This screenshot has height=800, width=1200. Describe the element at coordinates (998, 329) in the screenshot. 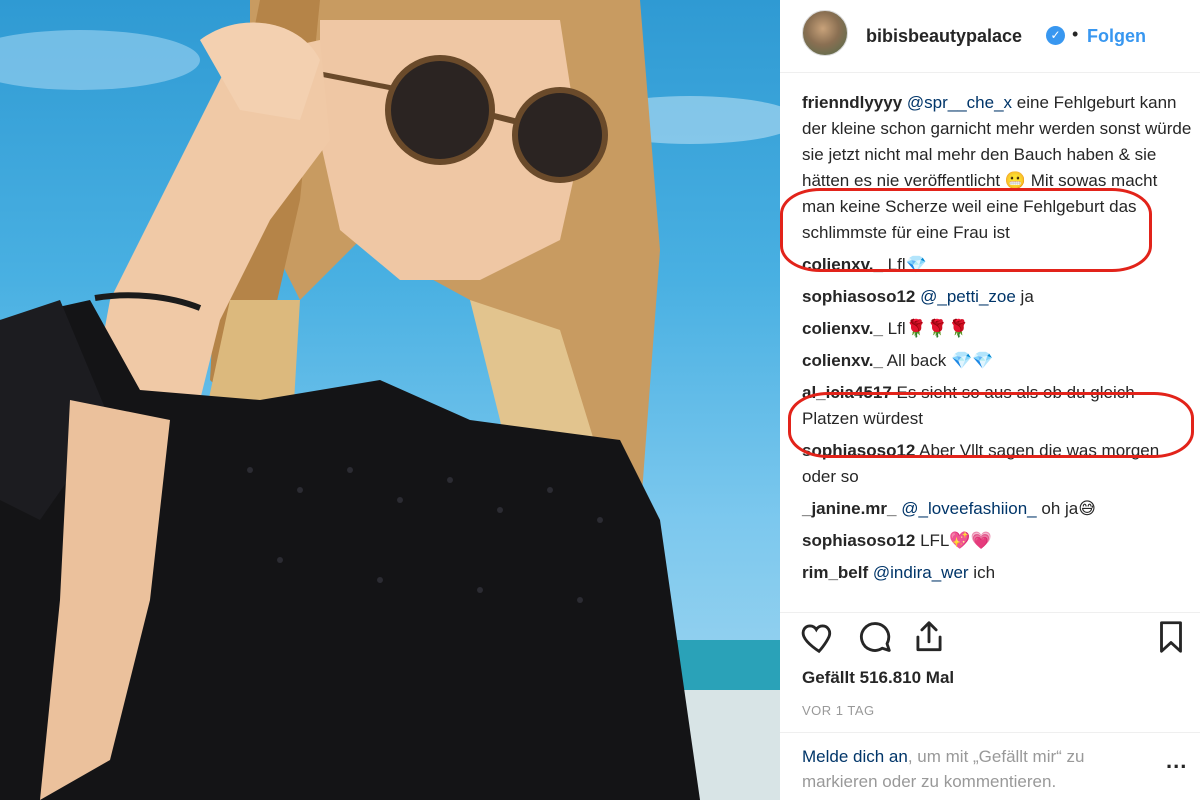

I see `comment-item: colienxv._ Lfl🌹🌹🌹` at that location.